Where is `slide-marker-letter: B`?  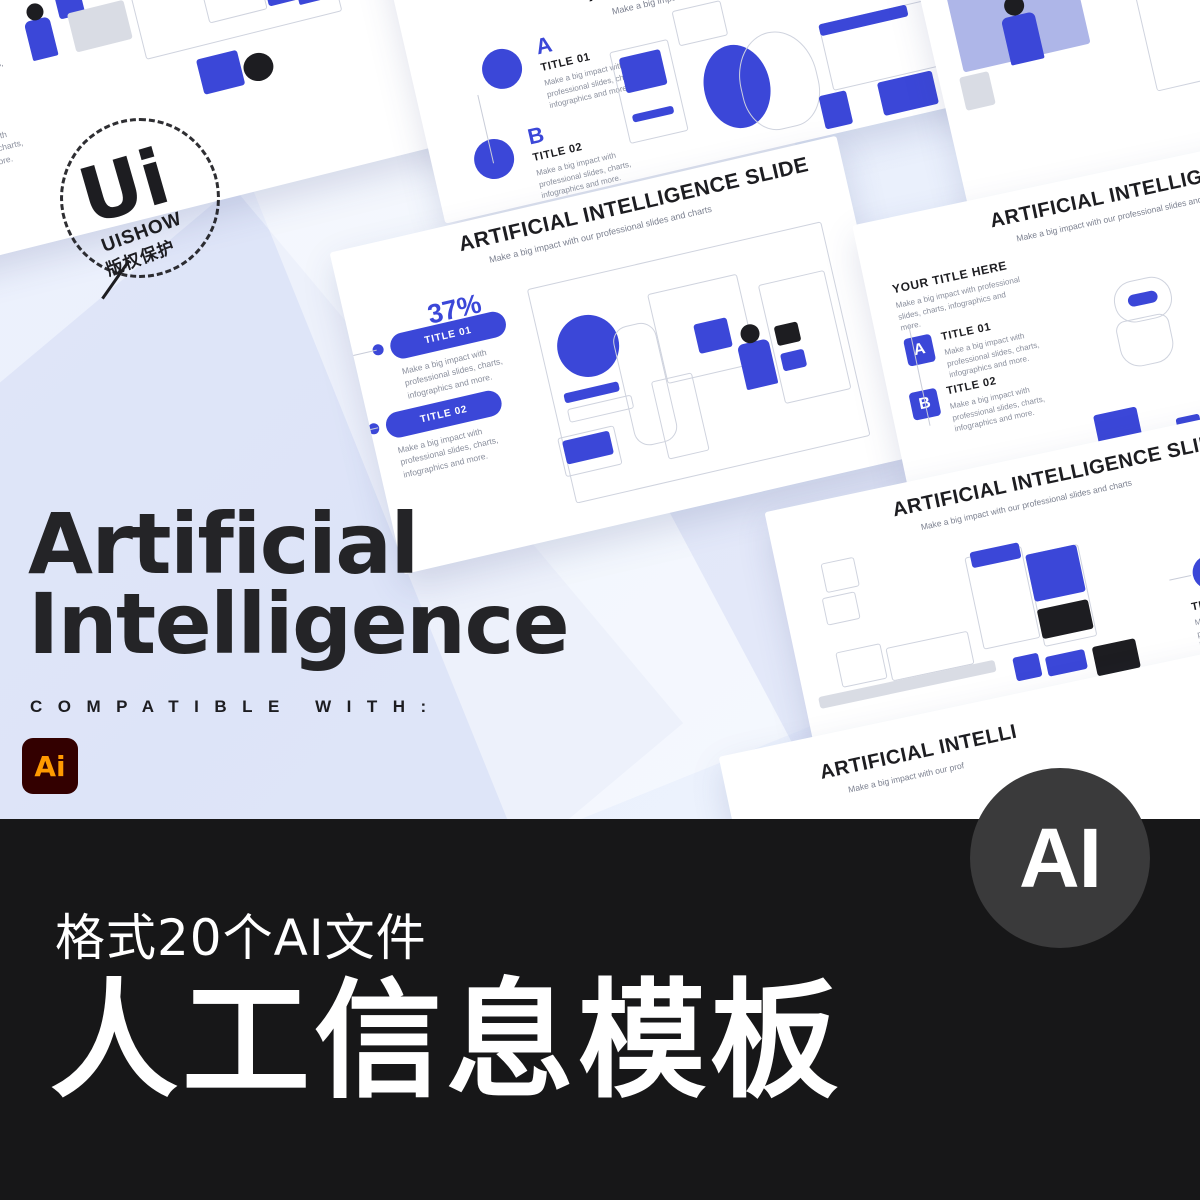 slide-marker-letter: B is located at coordinates (536, 135).